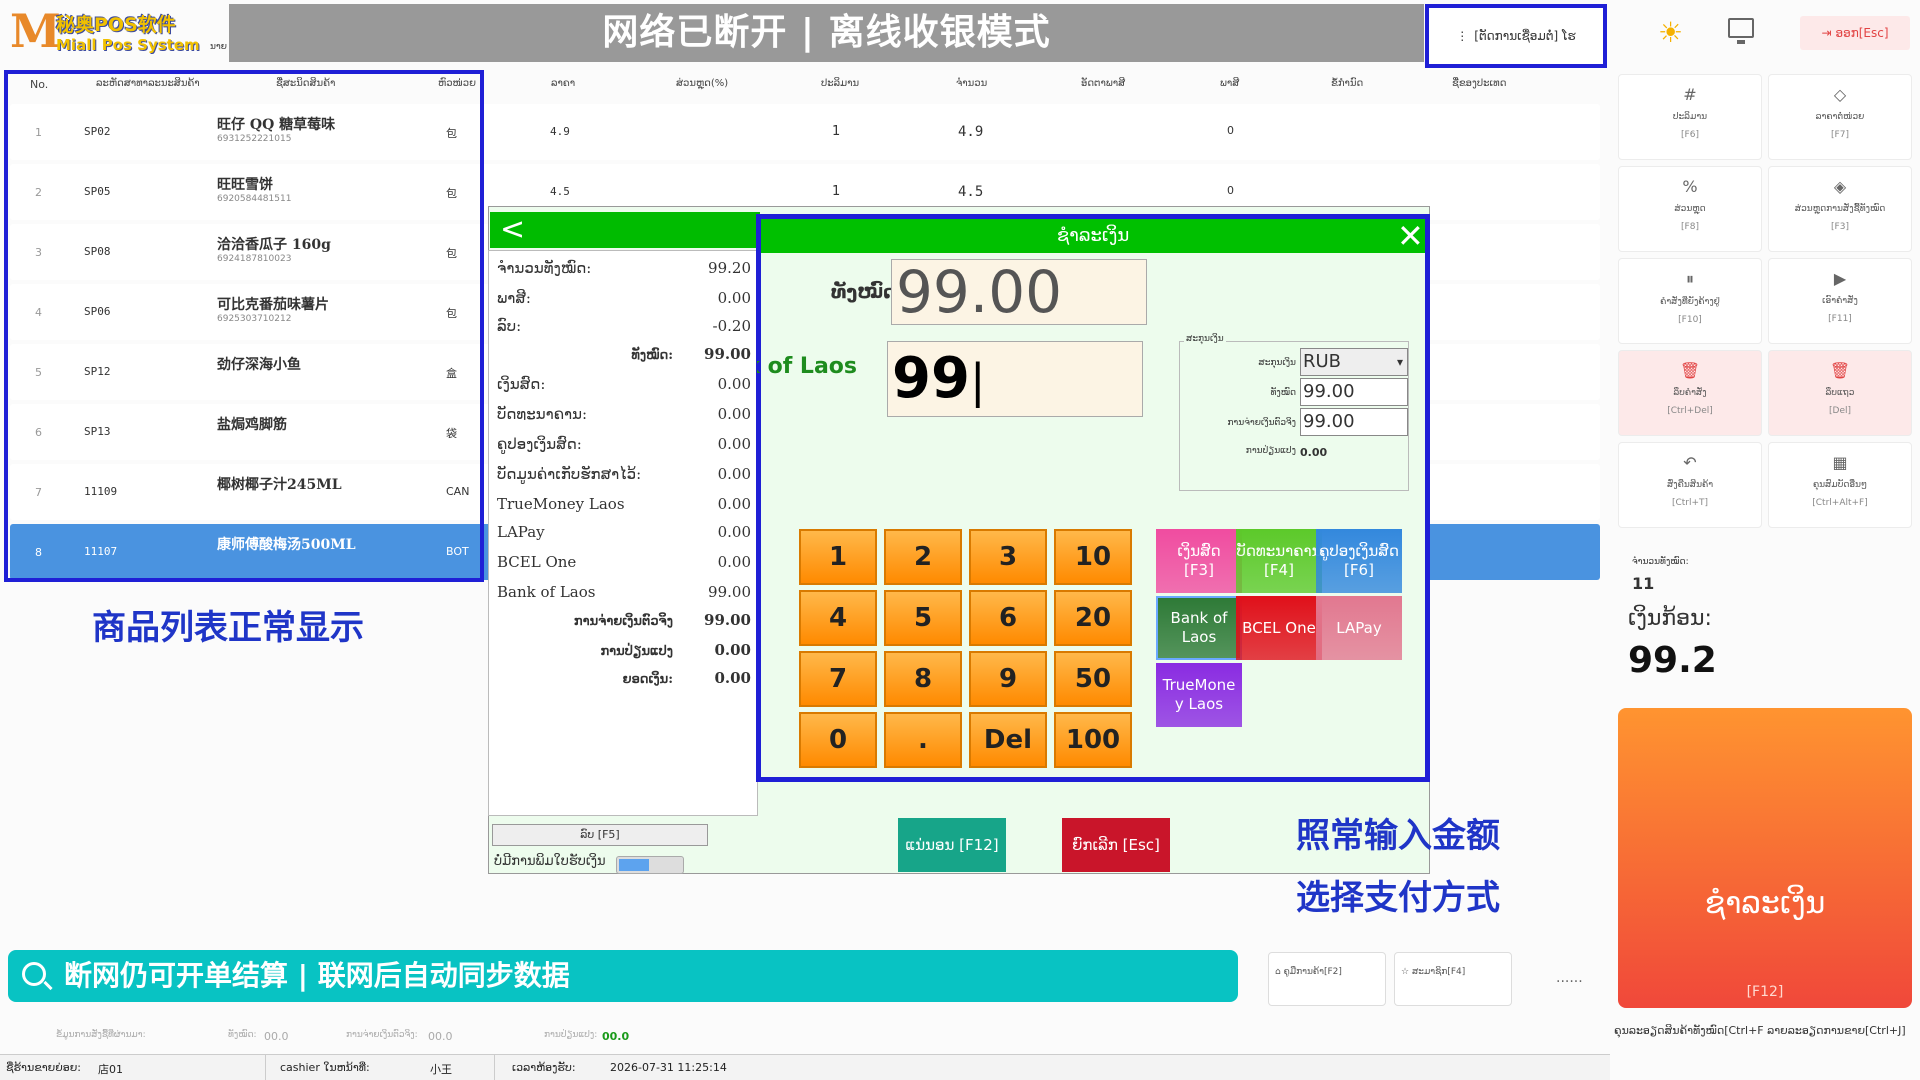 This screenshot has width=1920, height=1080. Describe the element at coordinates (1525, 36) in the screenshot. I see `network-status-label: [ຕັດການເຊື່ອມຕໍ່] ໂຮ` at that location.